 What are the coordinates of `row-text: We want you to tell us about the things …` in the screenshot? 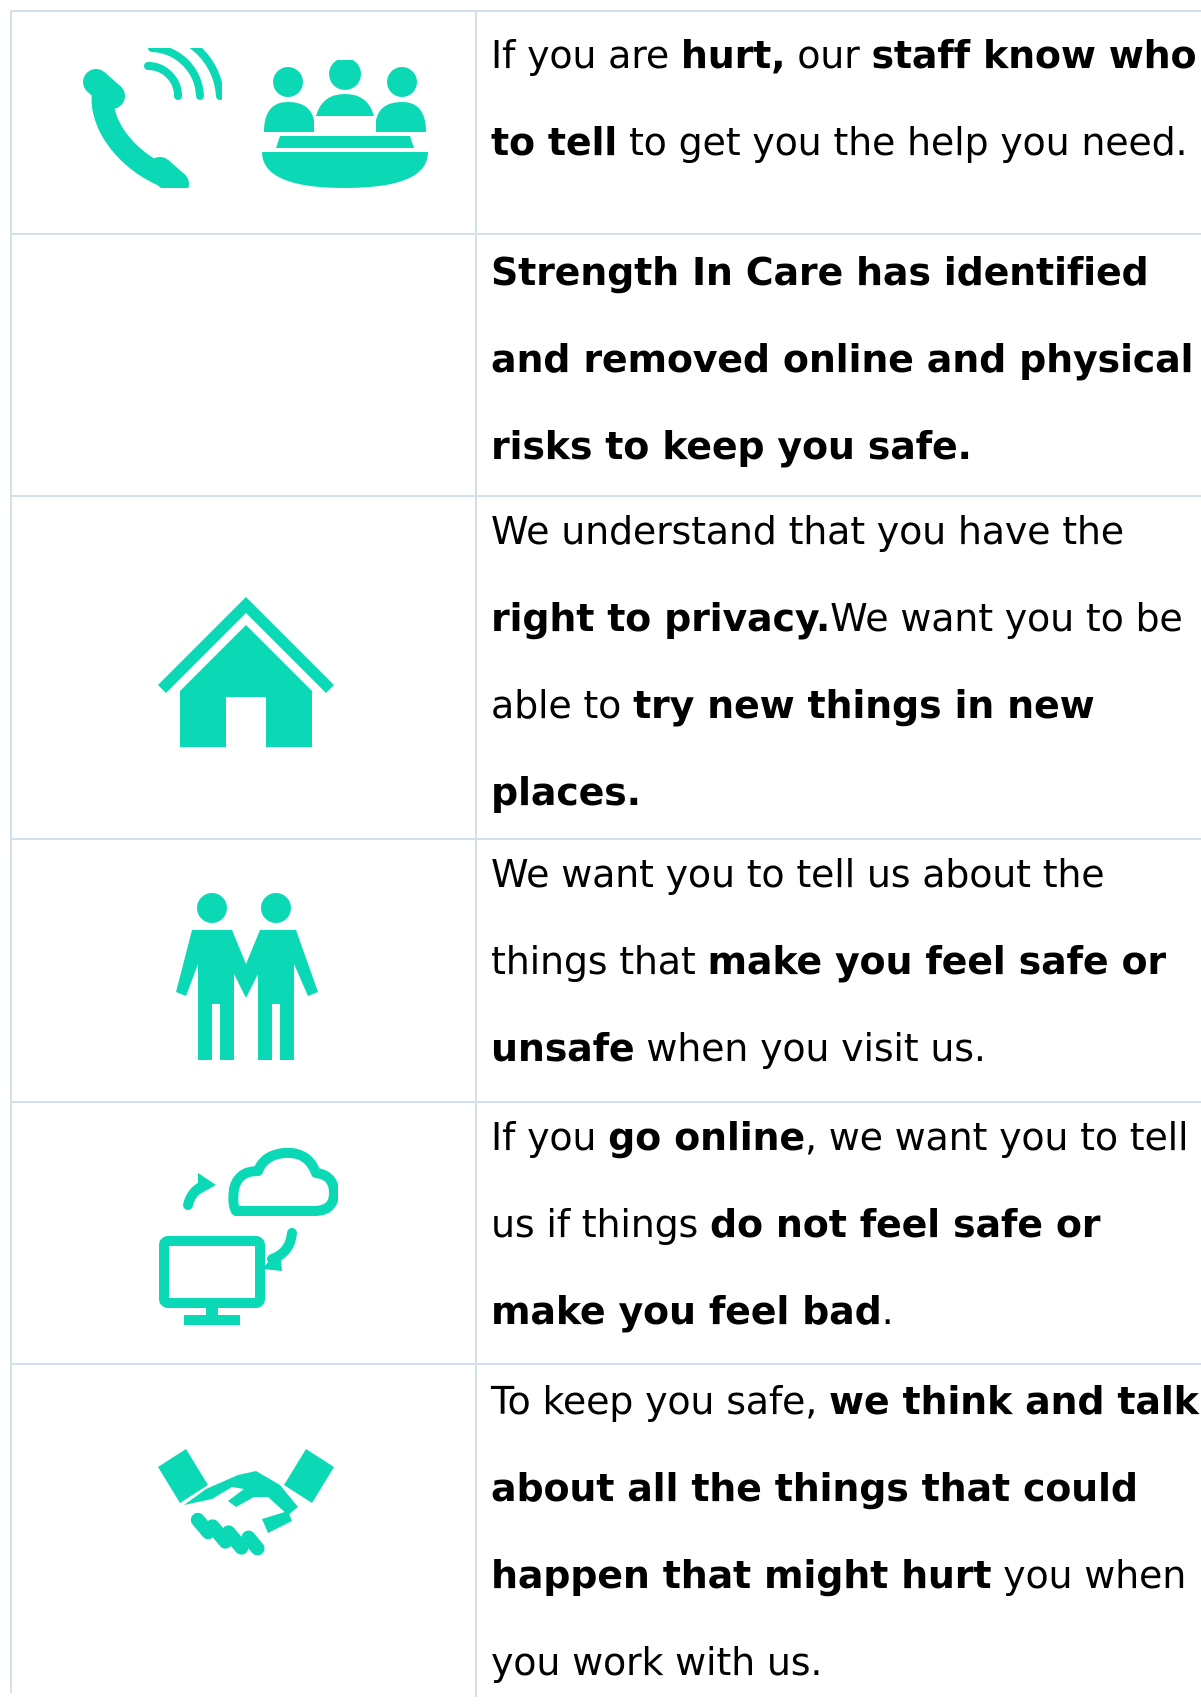 It's located at (846, 961).